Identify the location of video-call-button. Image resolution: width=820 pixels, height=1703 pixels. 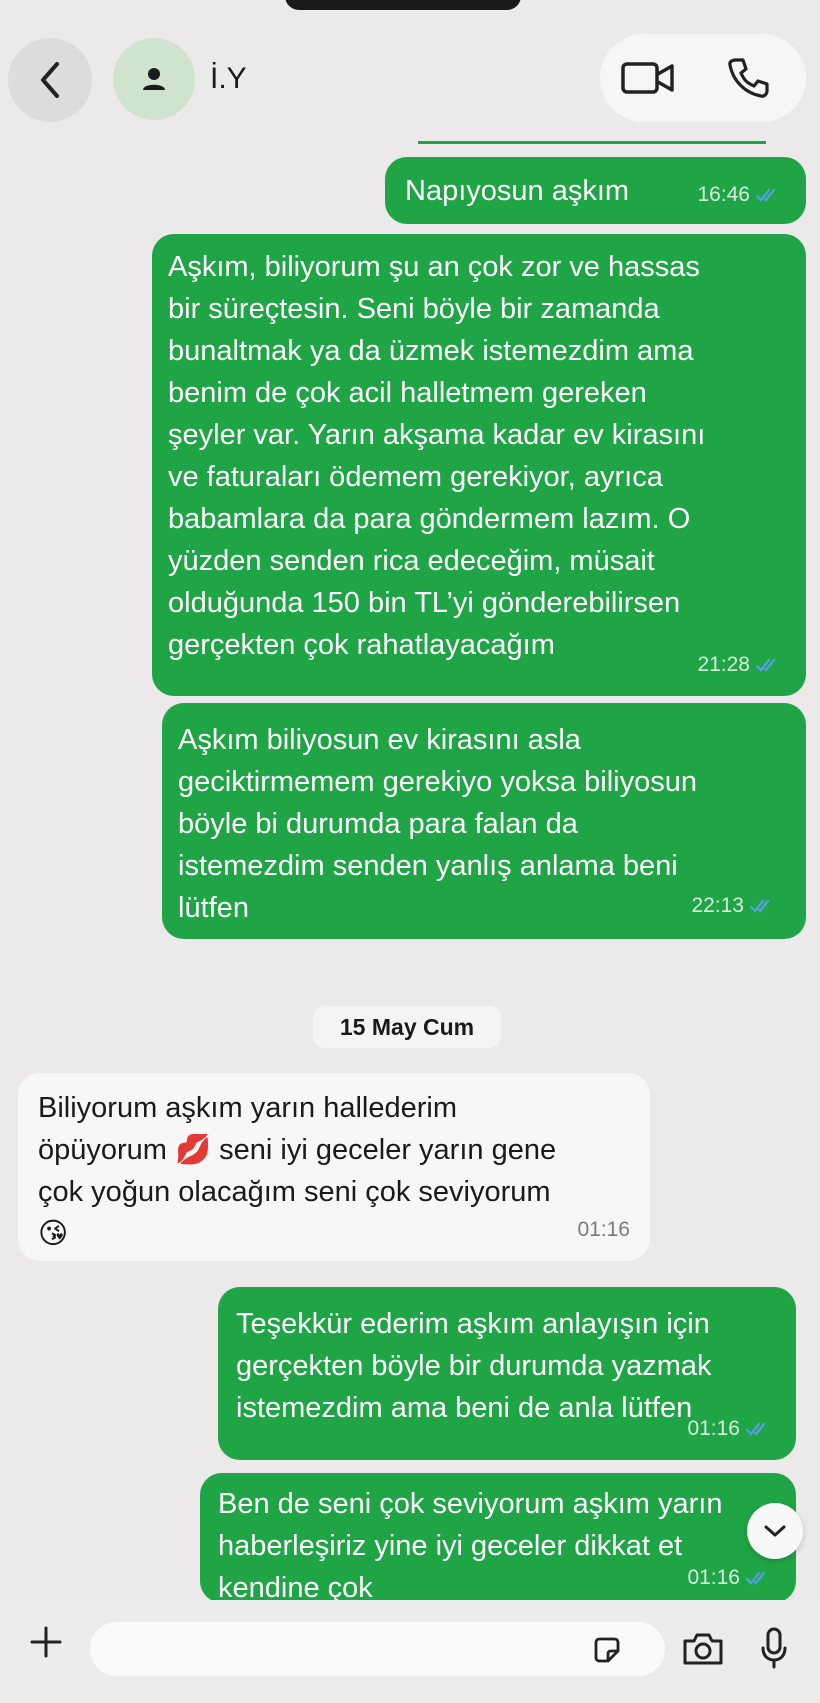
(648, 78).